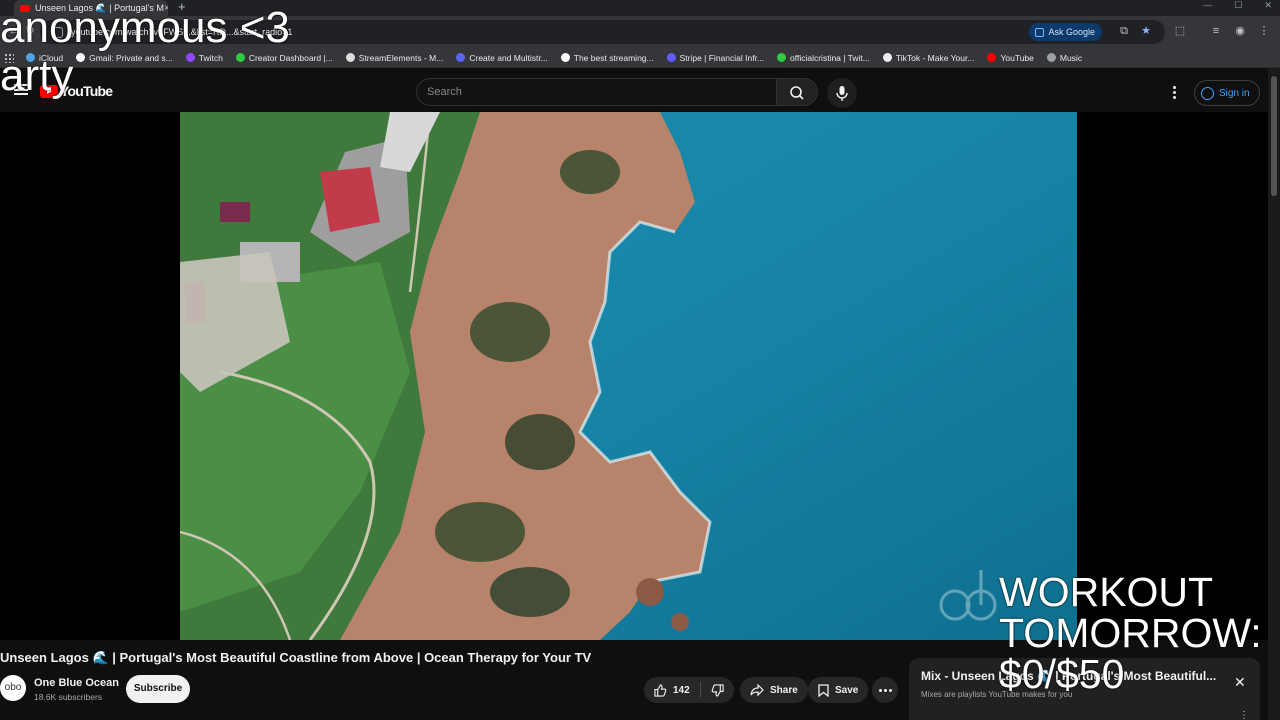 Image resolution: width=1280 pixels, height=720 pixels. I want to click on settings-kebab-icon, so click(1174, 93).